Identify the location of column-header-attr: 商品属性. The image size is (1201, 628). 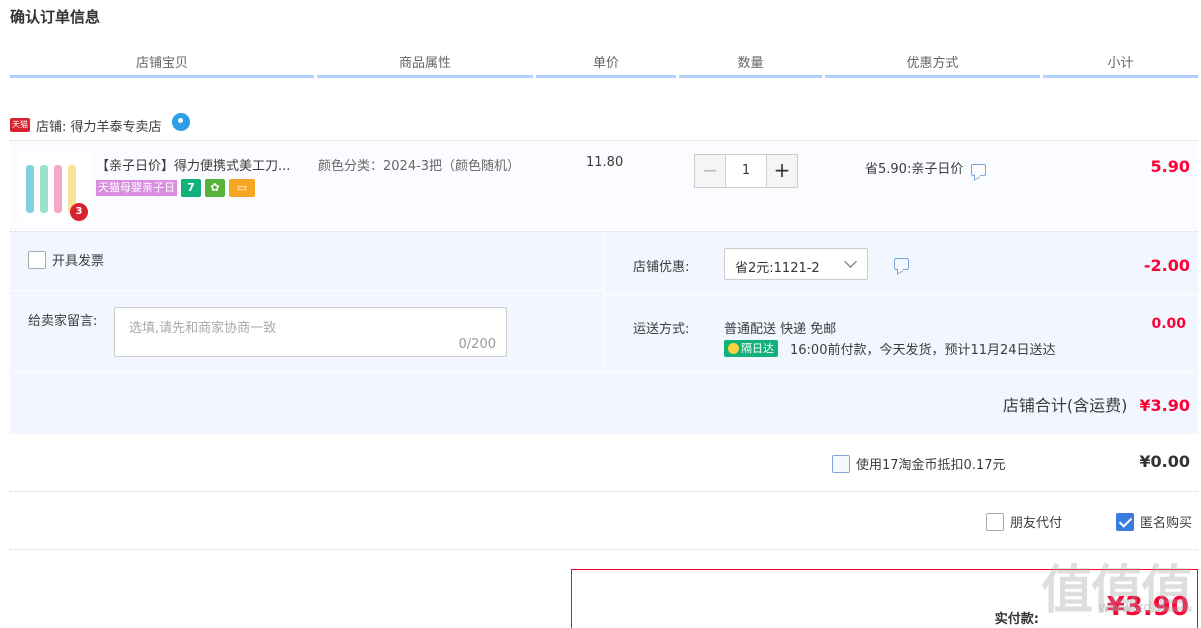
(425, 66).